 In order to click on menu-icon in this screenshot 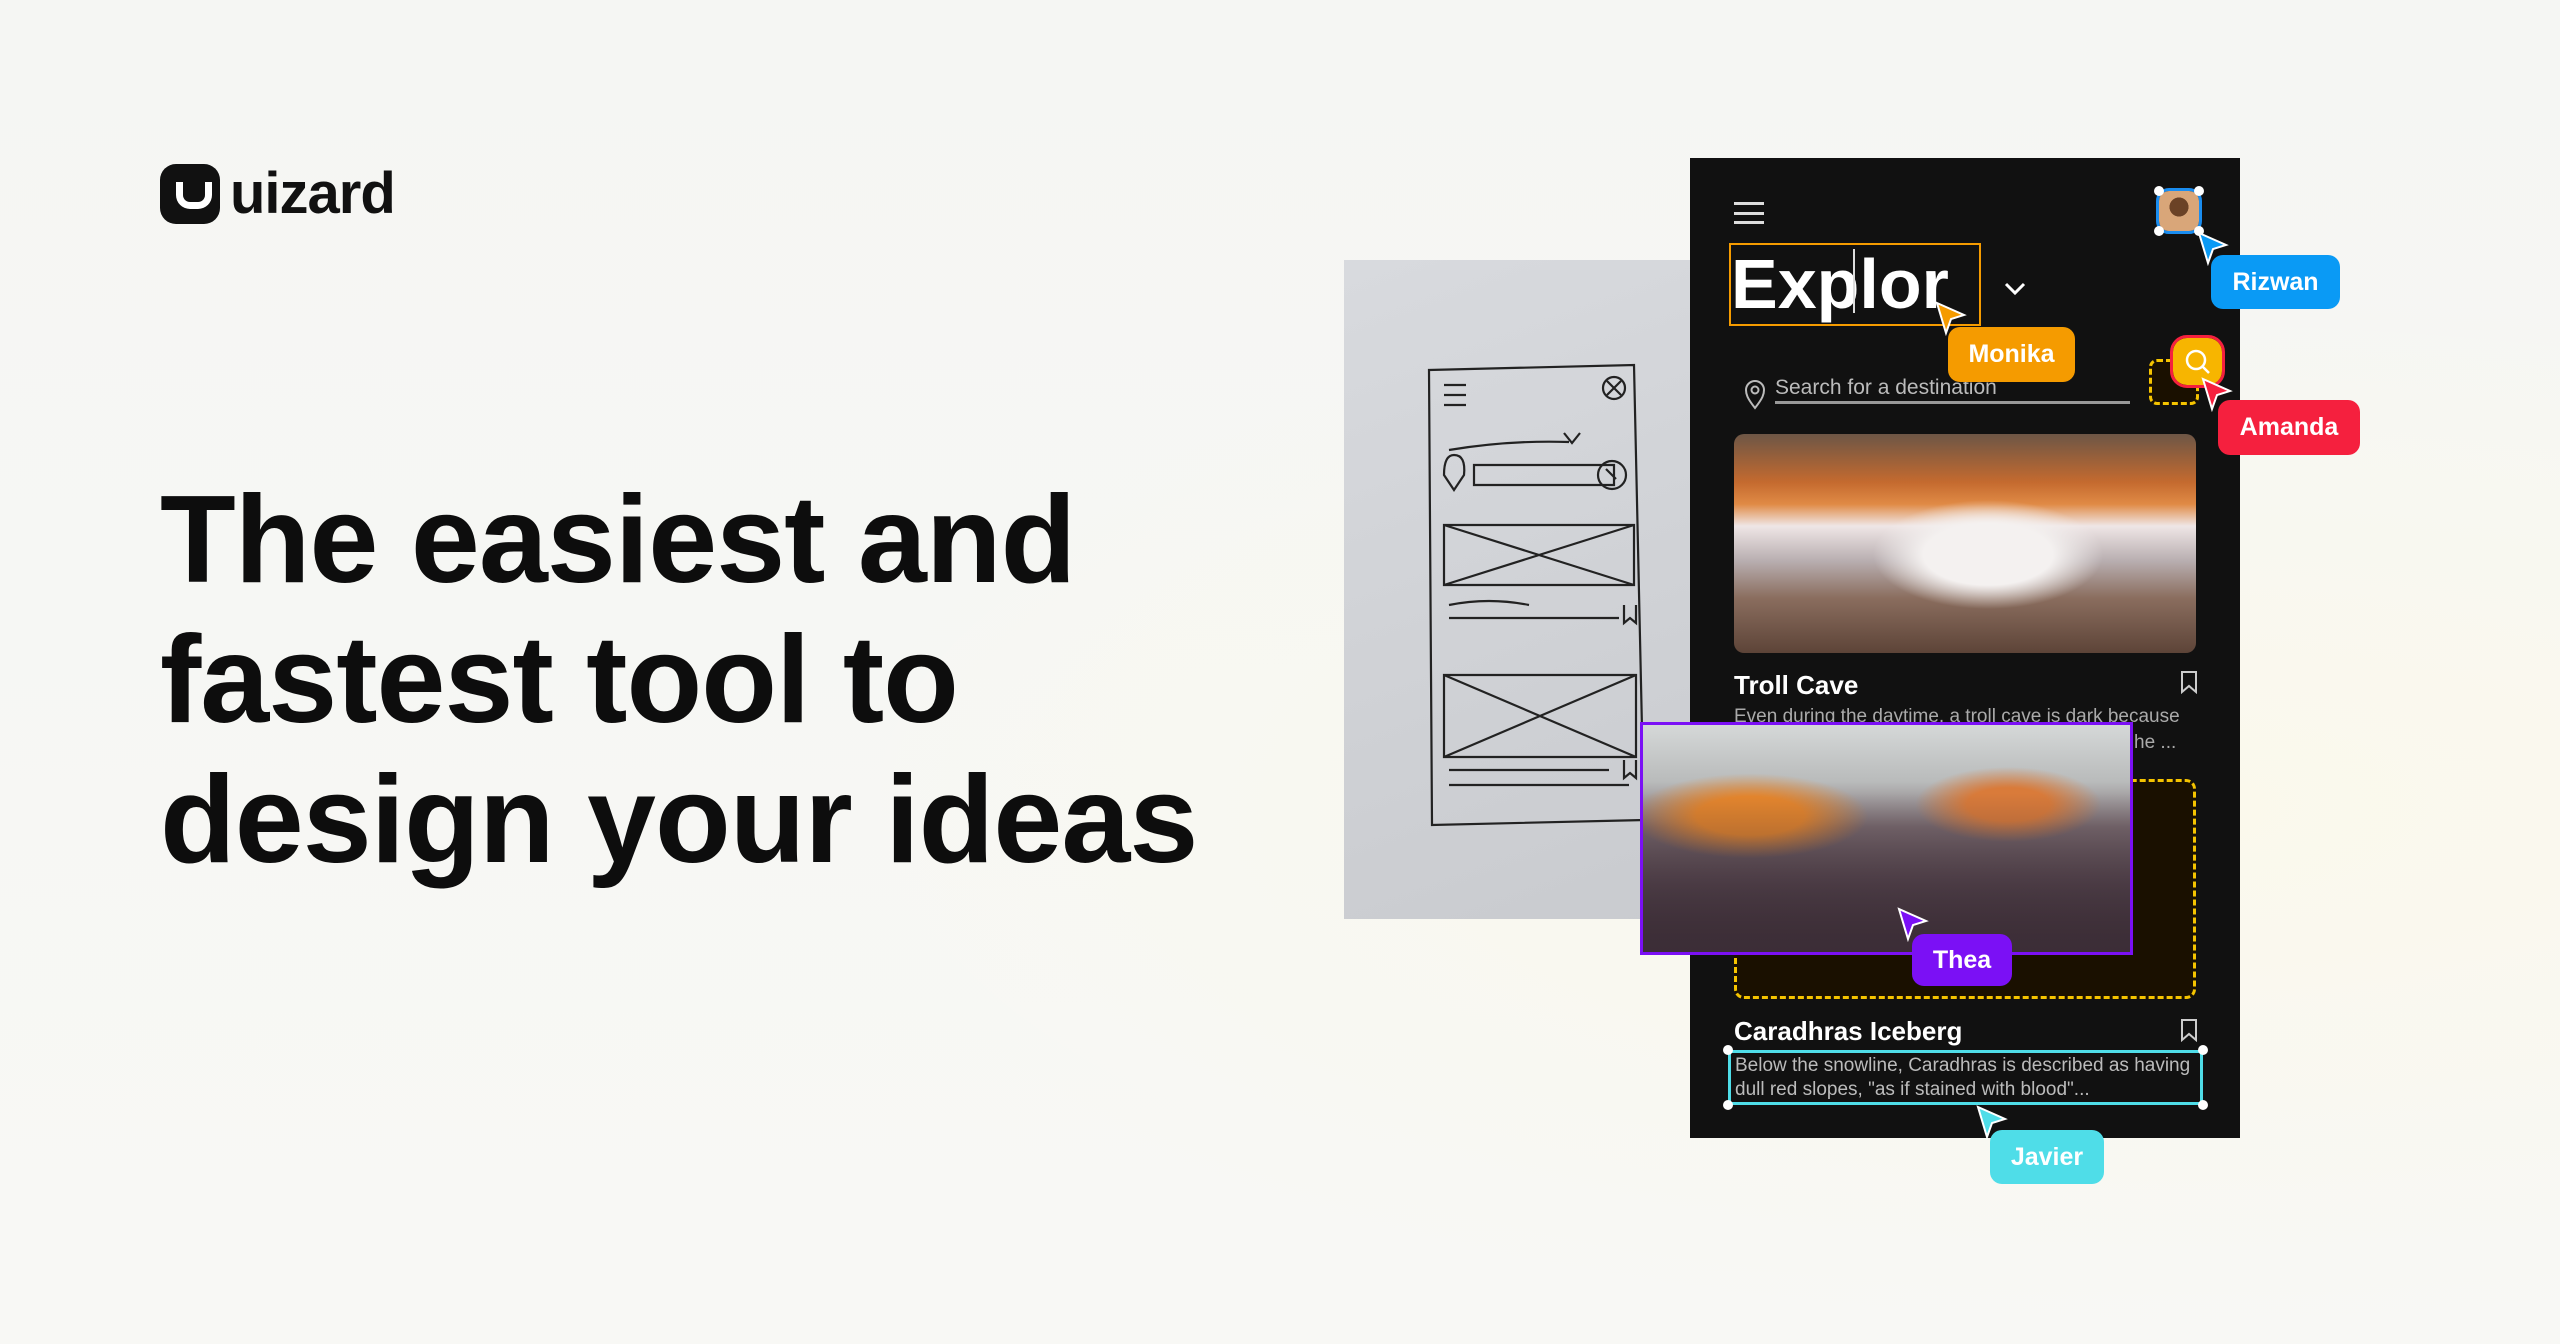, I will do `click(1749, 213)`.